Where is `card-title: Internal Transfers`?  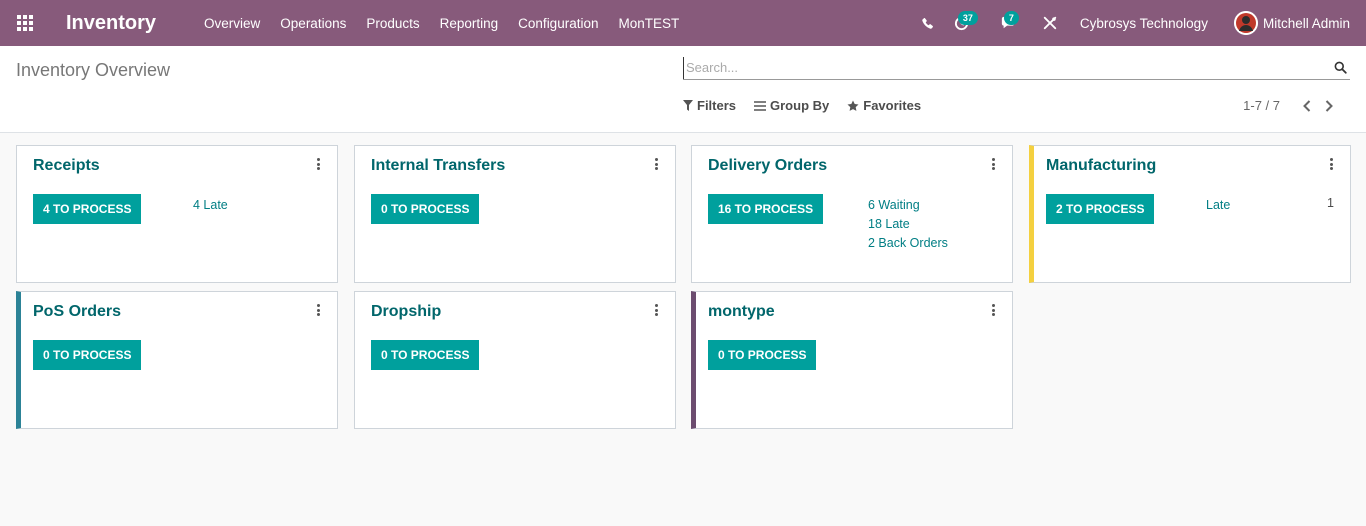
card-title: Internal Transfers is located at coordinates (438, 166).